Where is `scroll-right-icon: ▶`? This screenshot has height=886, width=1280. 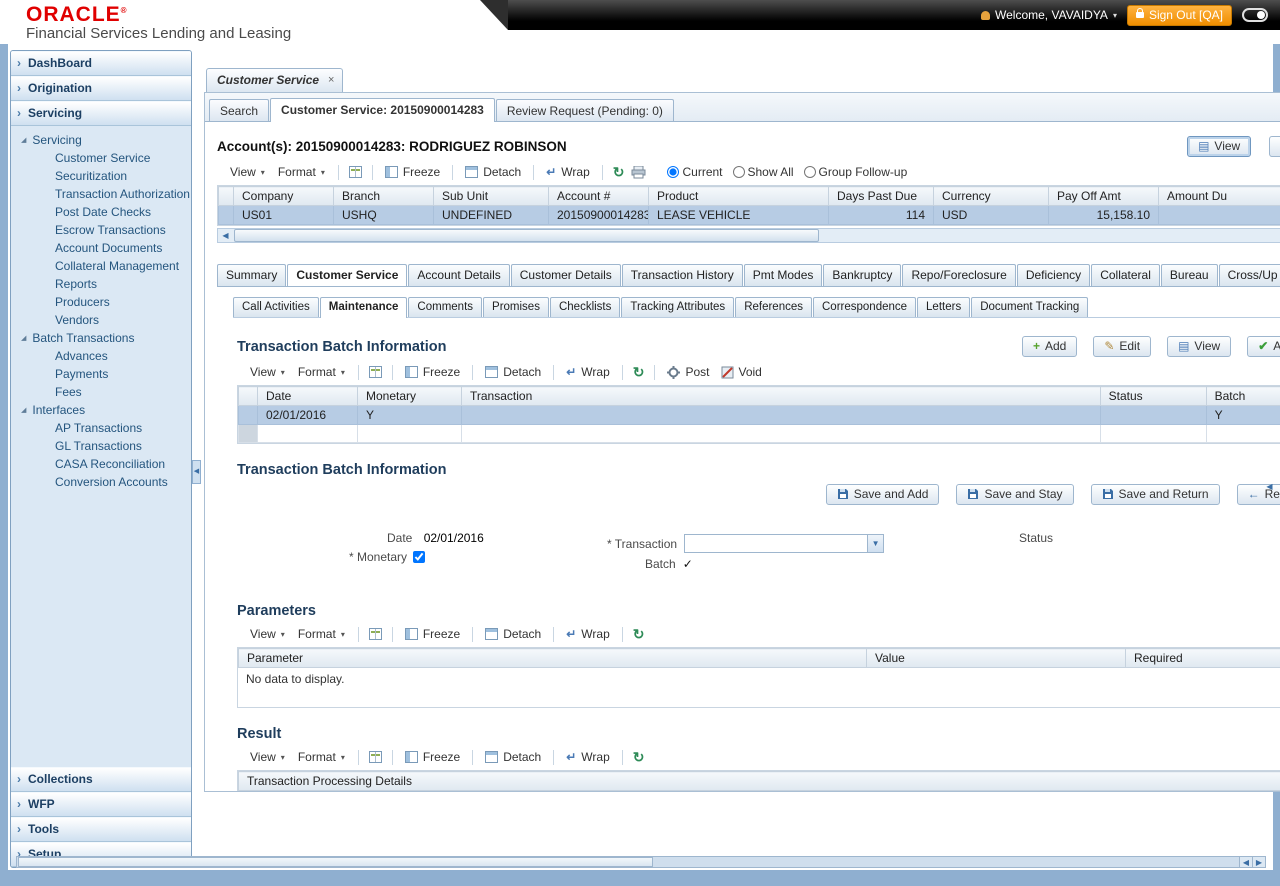
scroll-right-icon: ▶ is located at coordinates (1258, 862).